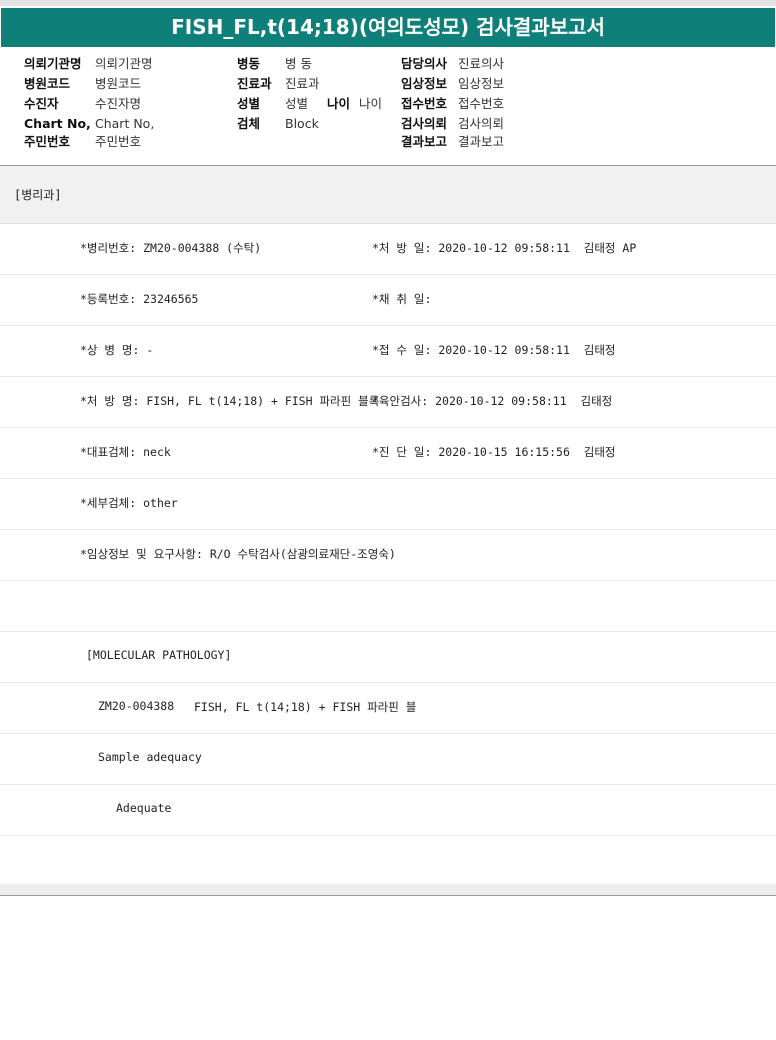 Image resolution: width=776 pixels, height=1040 pixels. Describe the element at coordinates (424, 83) in the screenshot. I see `header-label: 임상정보` at that location.